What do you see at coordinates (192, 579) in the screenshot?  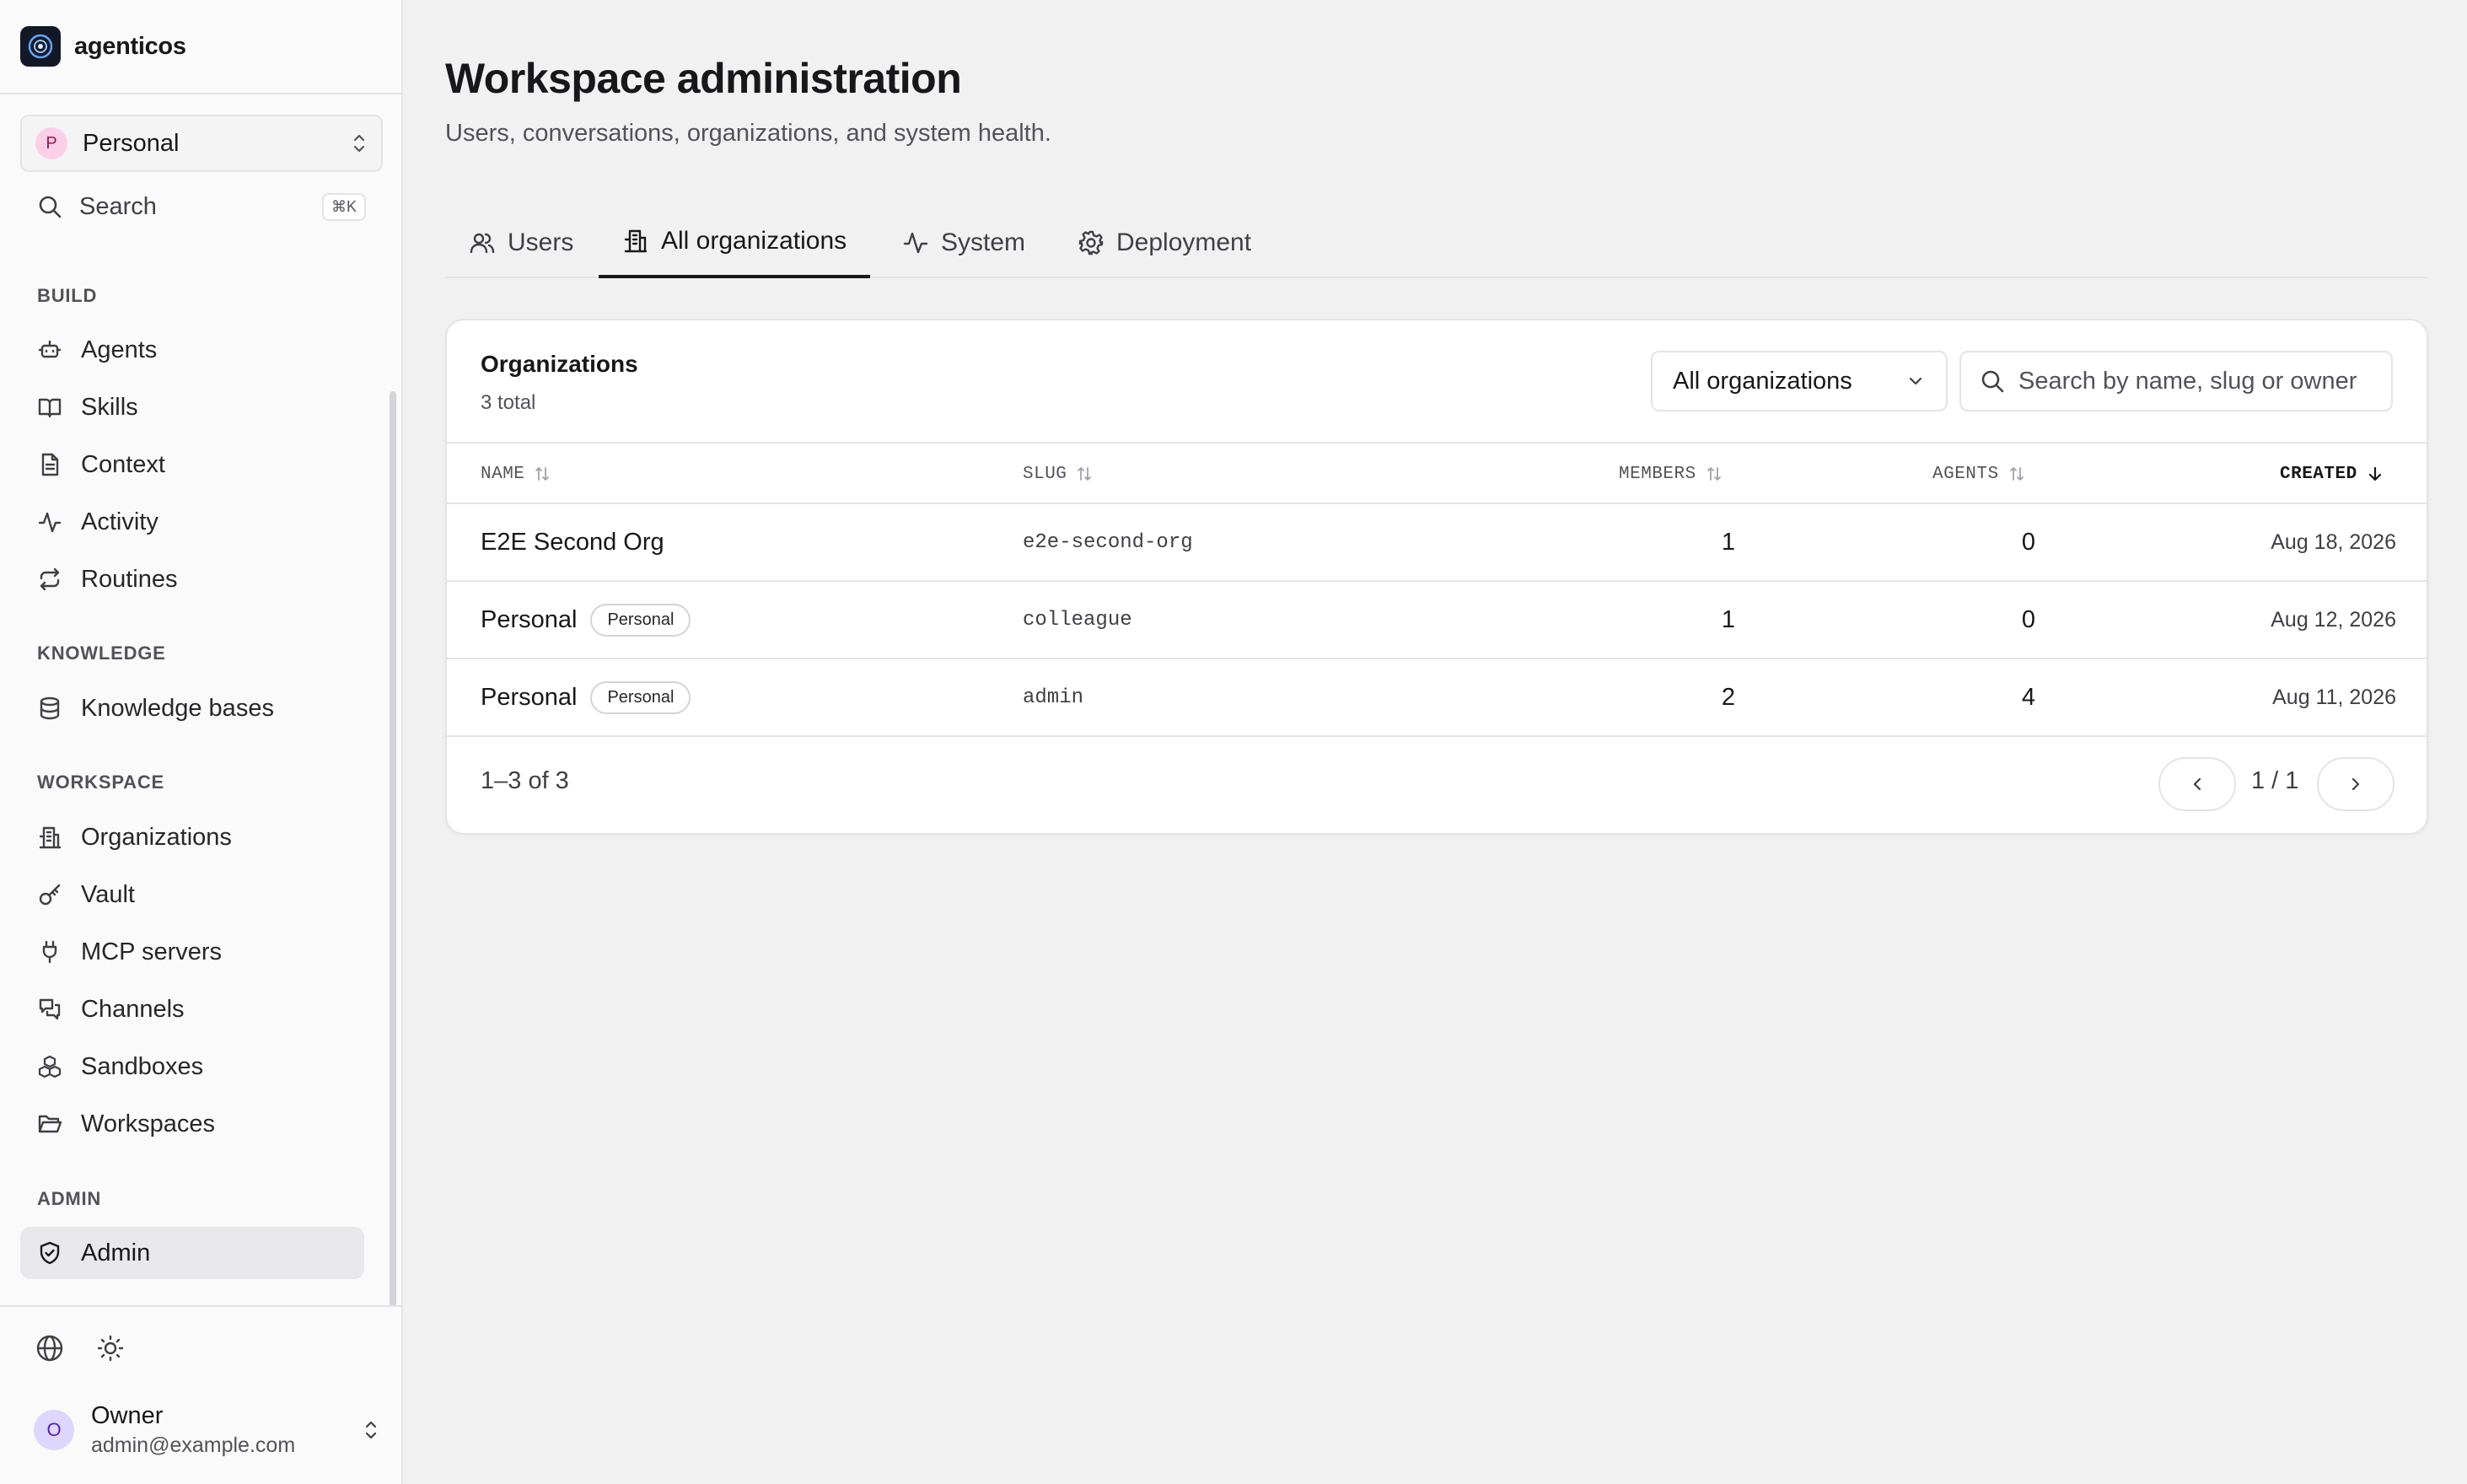 I see `sidebar-item-routines: Routines` at bounding box center [192, 579].